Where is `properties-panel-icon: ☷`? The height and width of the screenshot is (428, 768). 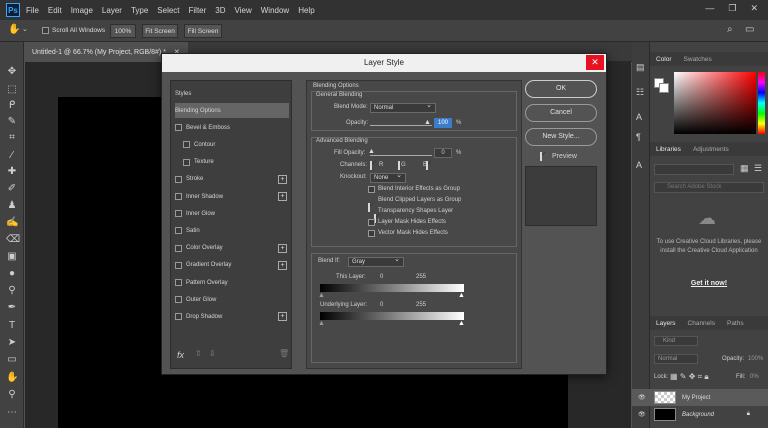 properties-panel-icon: ☷ is located at coordinates (640, 92).